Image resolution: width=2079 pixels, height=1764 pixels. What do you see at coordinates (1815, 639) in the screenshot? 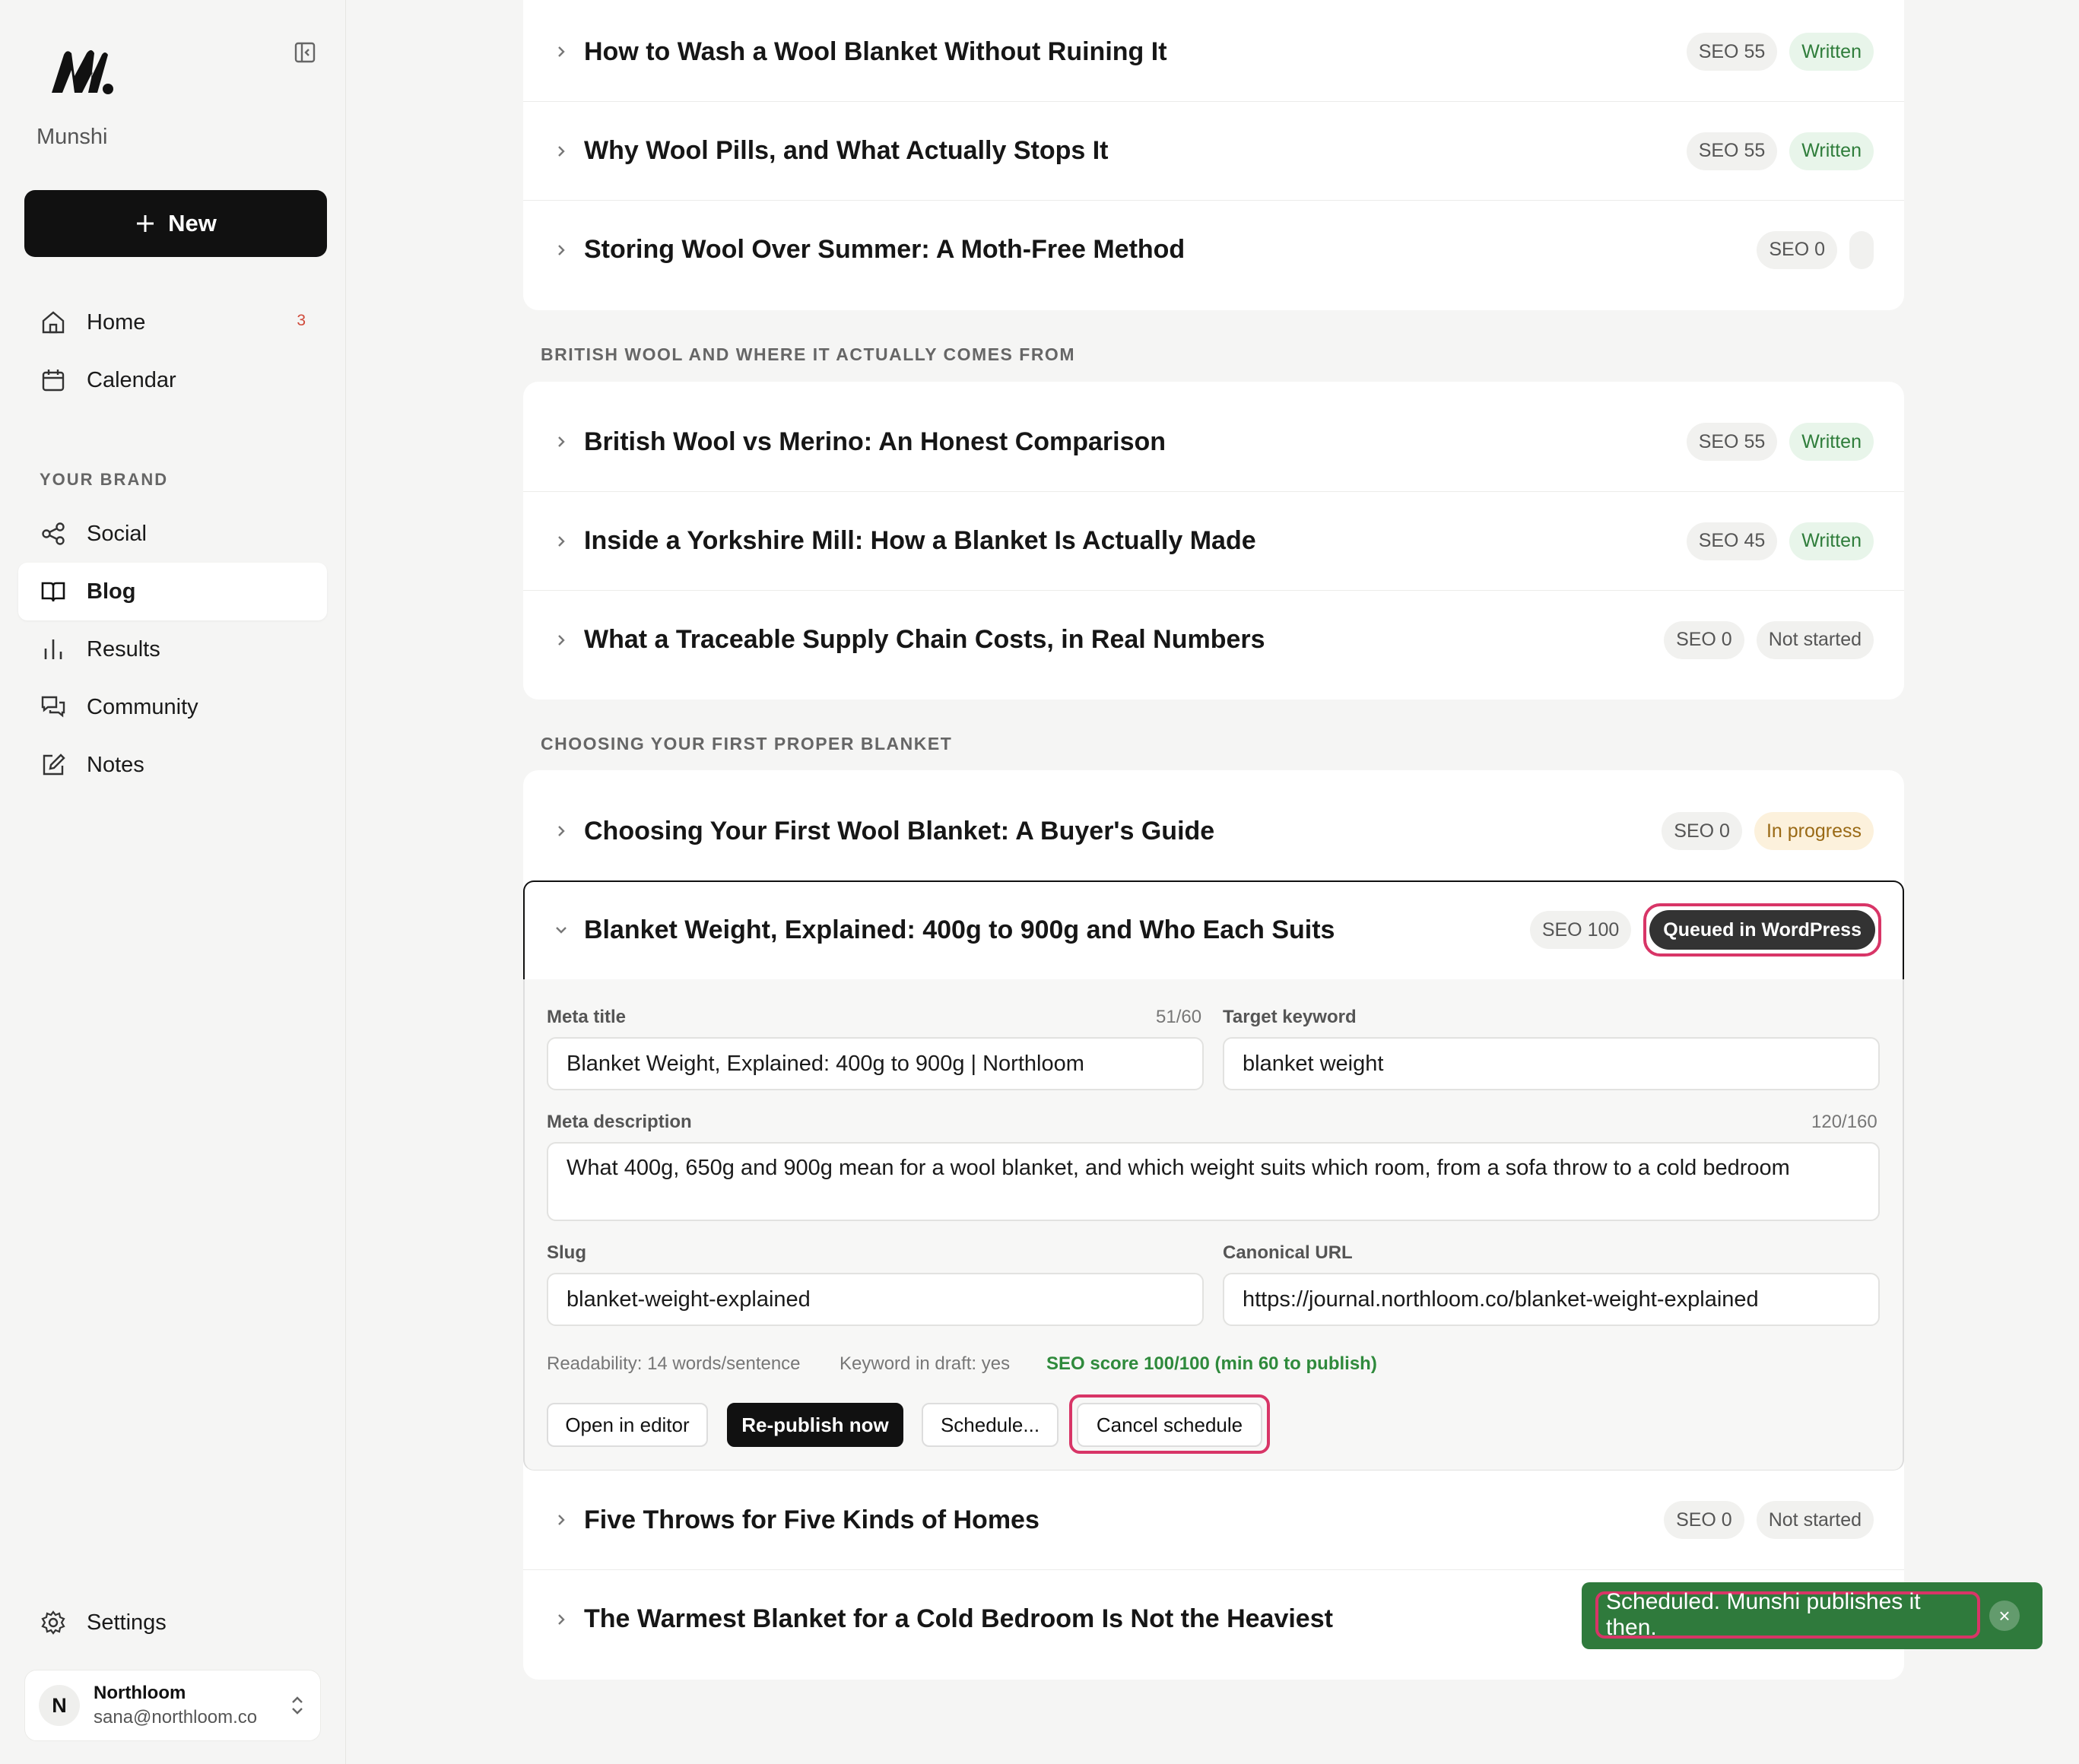
I see `status-badge: Not started` at bounding box center [1815, 639].